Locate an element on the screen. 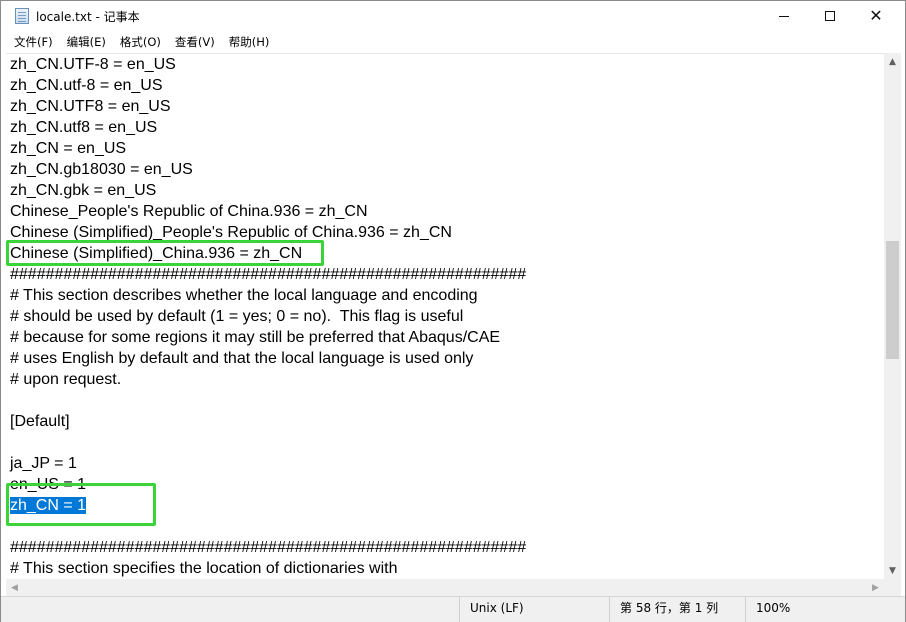 The image size is (906, 622). text-line: zh_CN.utf8 = en_US is located at coordinates (83, 127).